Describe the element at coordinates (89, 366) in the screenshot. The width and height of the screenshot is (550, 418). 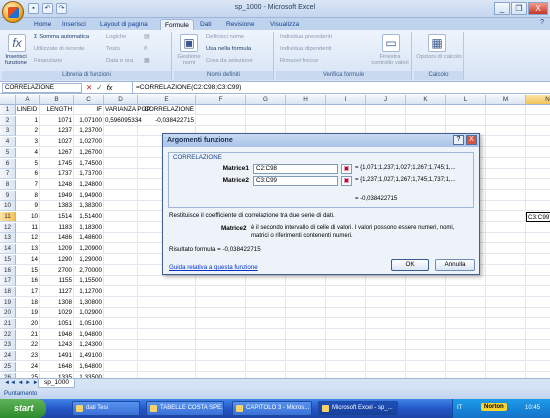
I see `cell: 1,64800` at that location.